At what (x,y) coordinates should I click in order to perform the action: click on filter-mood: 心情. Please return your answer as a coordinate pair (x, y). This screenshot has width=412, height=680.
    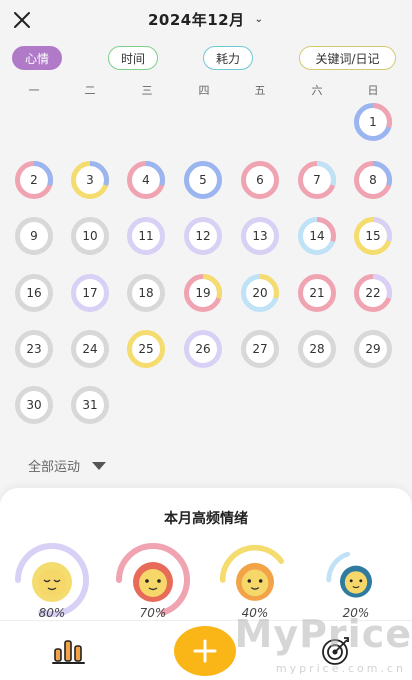
    Looking at the image, I should click on (37, 58).